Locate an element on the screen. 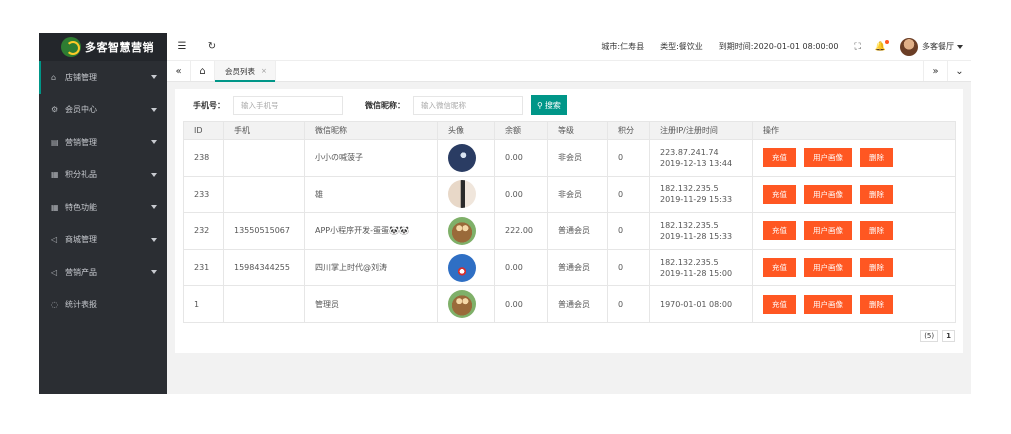 The width and height of the screenshot is (1011, 434). search-icon: ⚲ is located at coordinates (540, 105).